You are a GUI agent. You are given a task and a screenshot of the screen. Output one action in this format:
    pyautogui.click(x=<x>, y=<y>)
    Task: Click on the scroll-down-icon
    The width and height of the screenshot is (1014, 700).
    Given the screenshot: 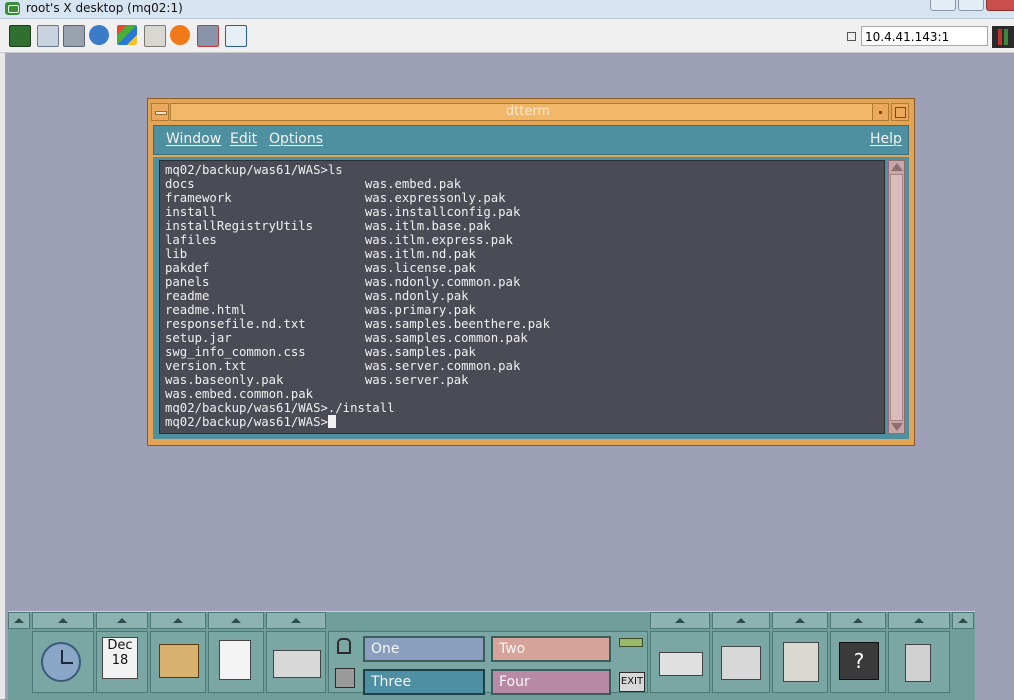 What is the action you would take?
    pyautogui.click(x=897, y=427)
    